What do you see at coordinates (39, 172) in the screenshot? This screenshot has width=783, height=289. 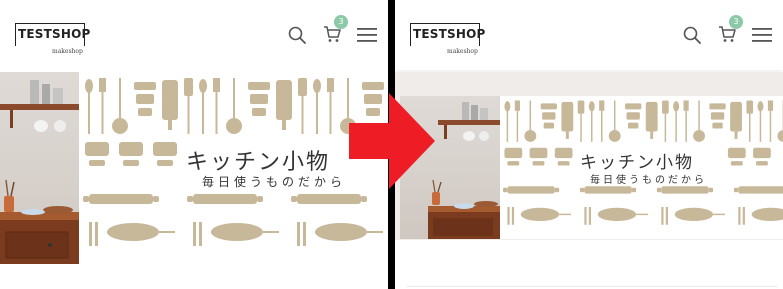 I see `kitchen-photo-illustration` at bounding box center [39, 172].